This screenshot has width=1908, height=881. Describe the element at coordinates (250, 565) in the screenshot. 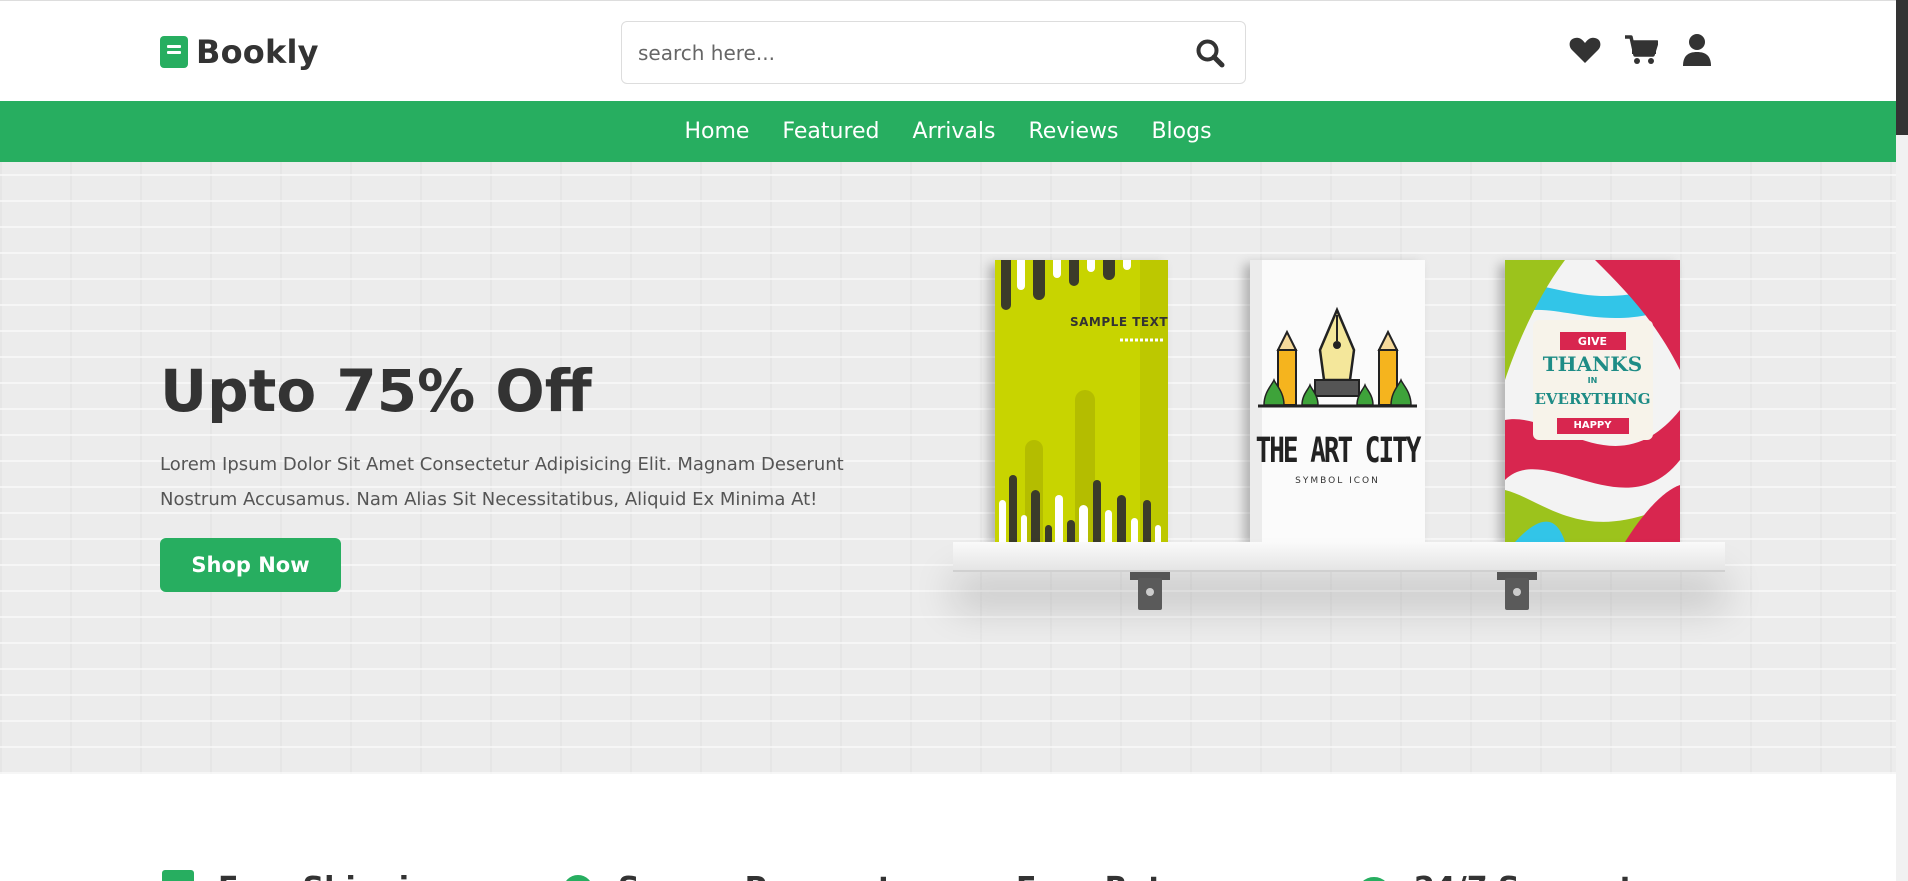

I see `shop-now-button: Shop Now` at that location.